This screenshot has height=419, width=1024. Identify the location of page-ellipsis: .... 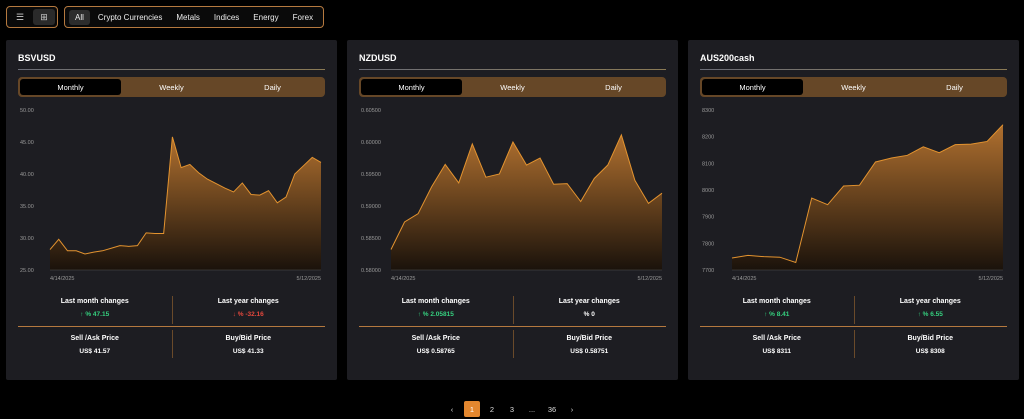
(532, 409).